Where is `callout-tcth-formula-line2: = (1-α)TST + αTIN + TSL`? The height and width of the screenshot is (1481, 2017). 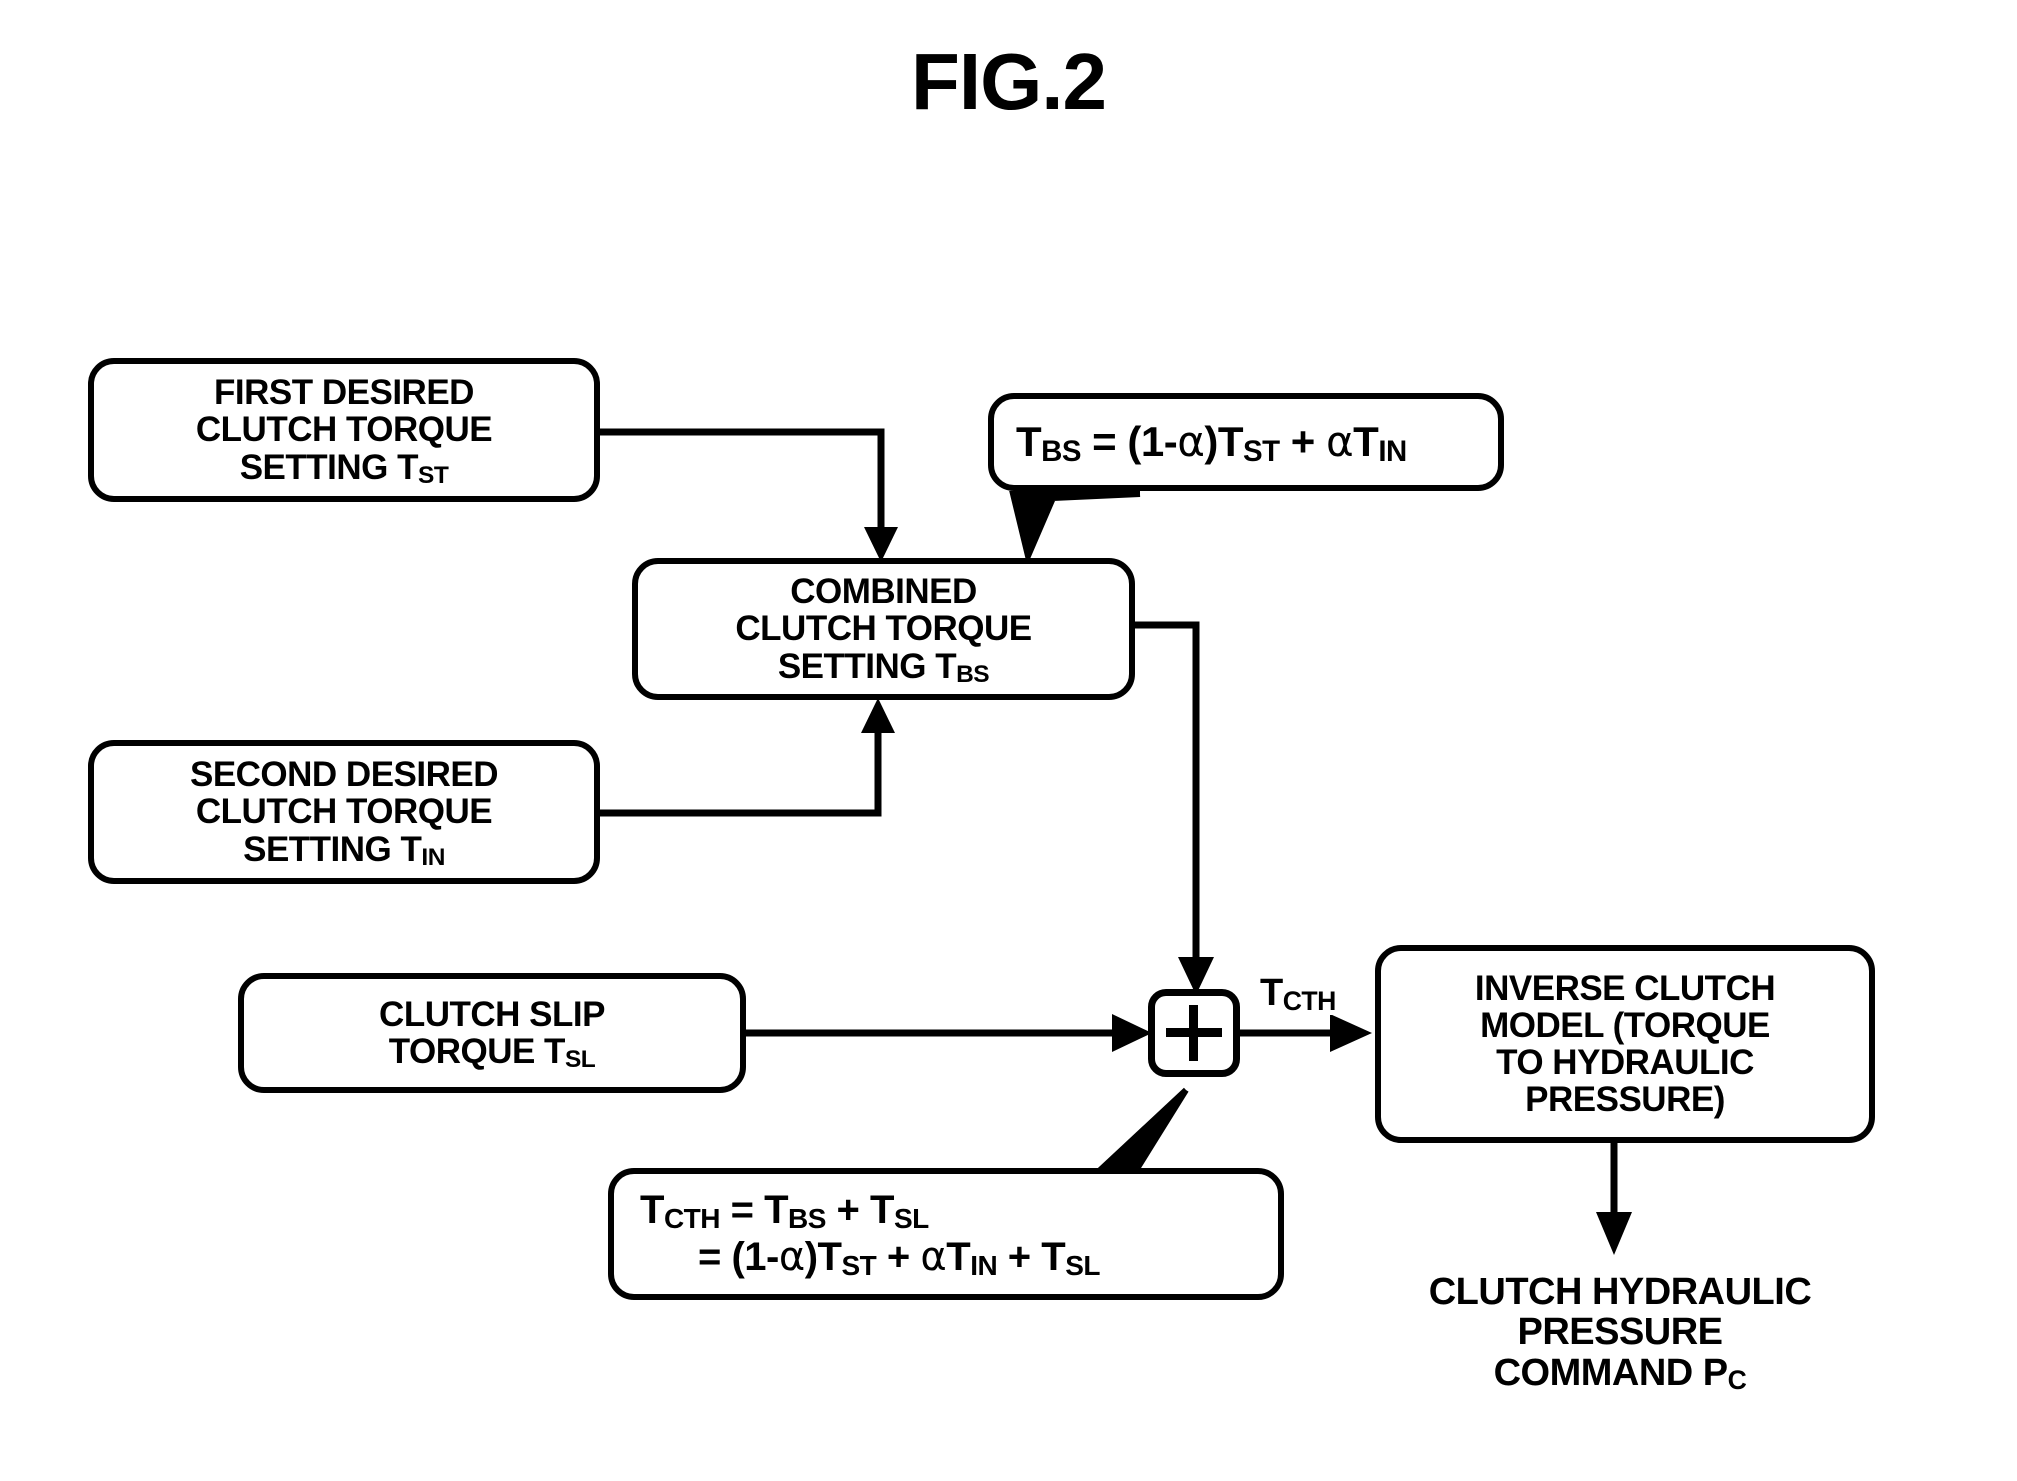 callout-tcth-formula-line2: = (1-α)TST + αTIN + TSL is located at coordinates (899, 1257).